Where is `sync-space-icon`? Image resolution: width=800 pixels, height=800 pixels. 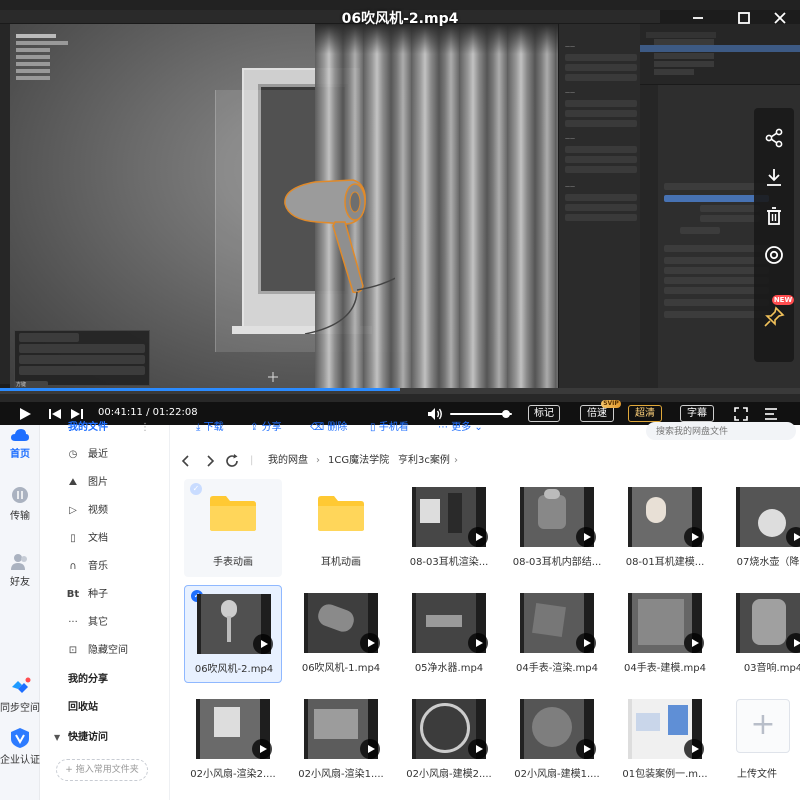 sync-space-icon is located at coordinates (21, 685).